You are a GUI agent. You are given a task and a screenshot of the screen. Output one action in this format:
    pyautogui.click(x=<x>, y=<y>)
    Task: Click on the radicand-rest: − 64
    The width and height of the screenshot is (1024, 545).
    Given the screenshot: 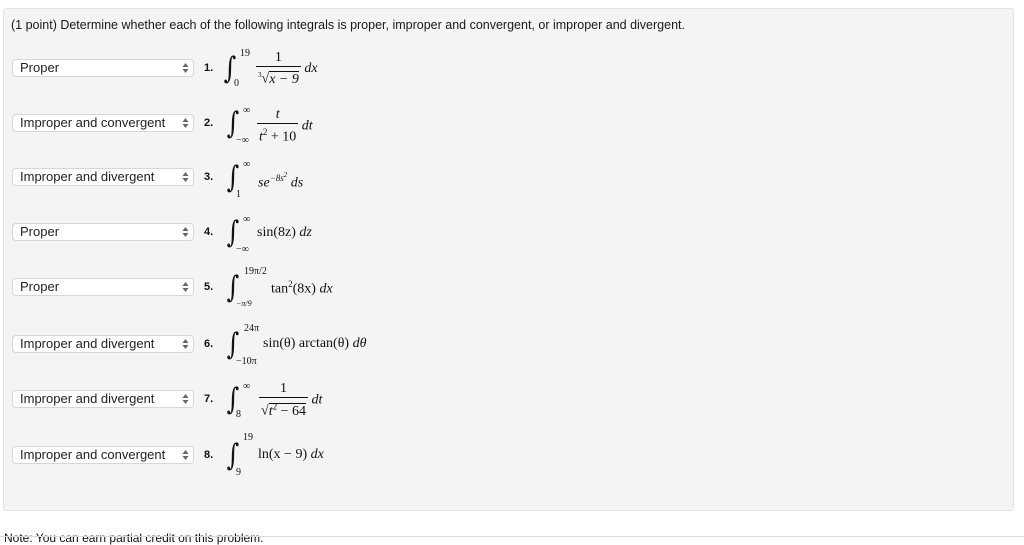 What is the action you would take?
    pyautogui.click(x=291, y=411)
    